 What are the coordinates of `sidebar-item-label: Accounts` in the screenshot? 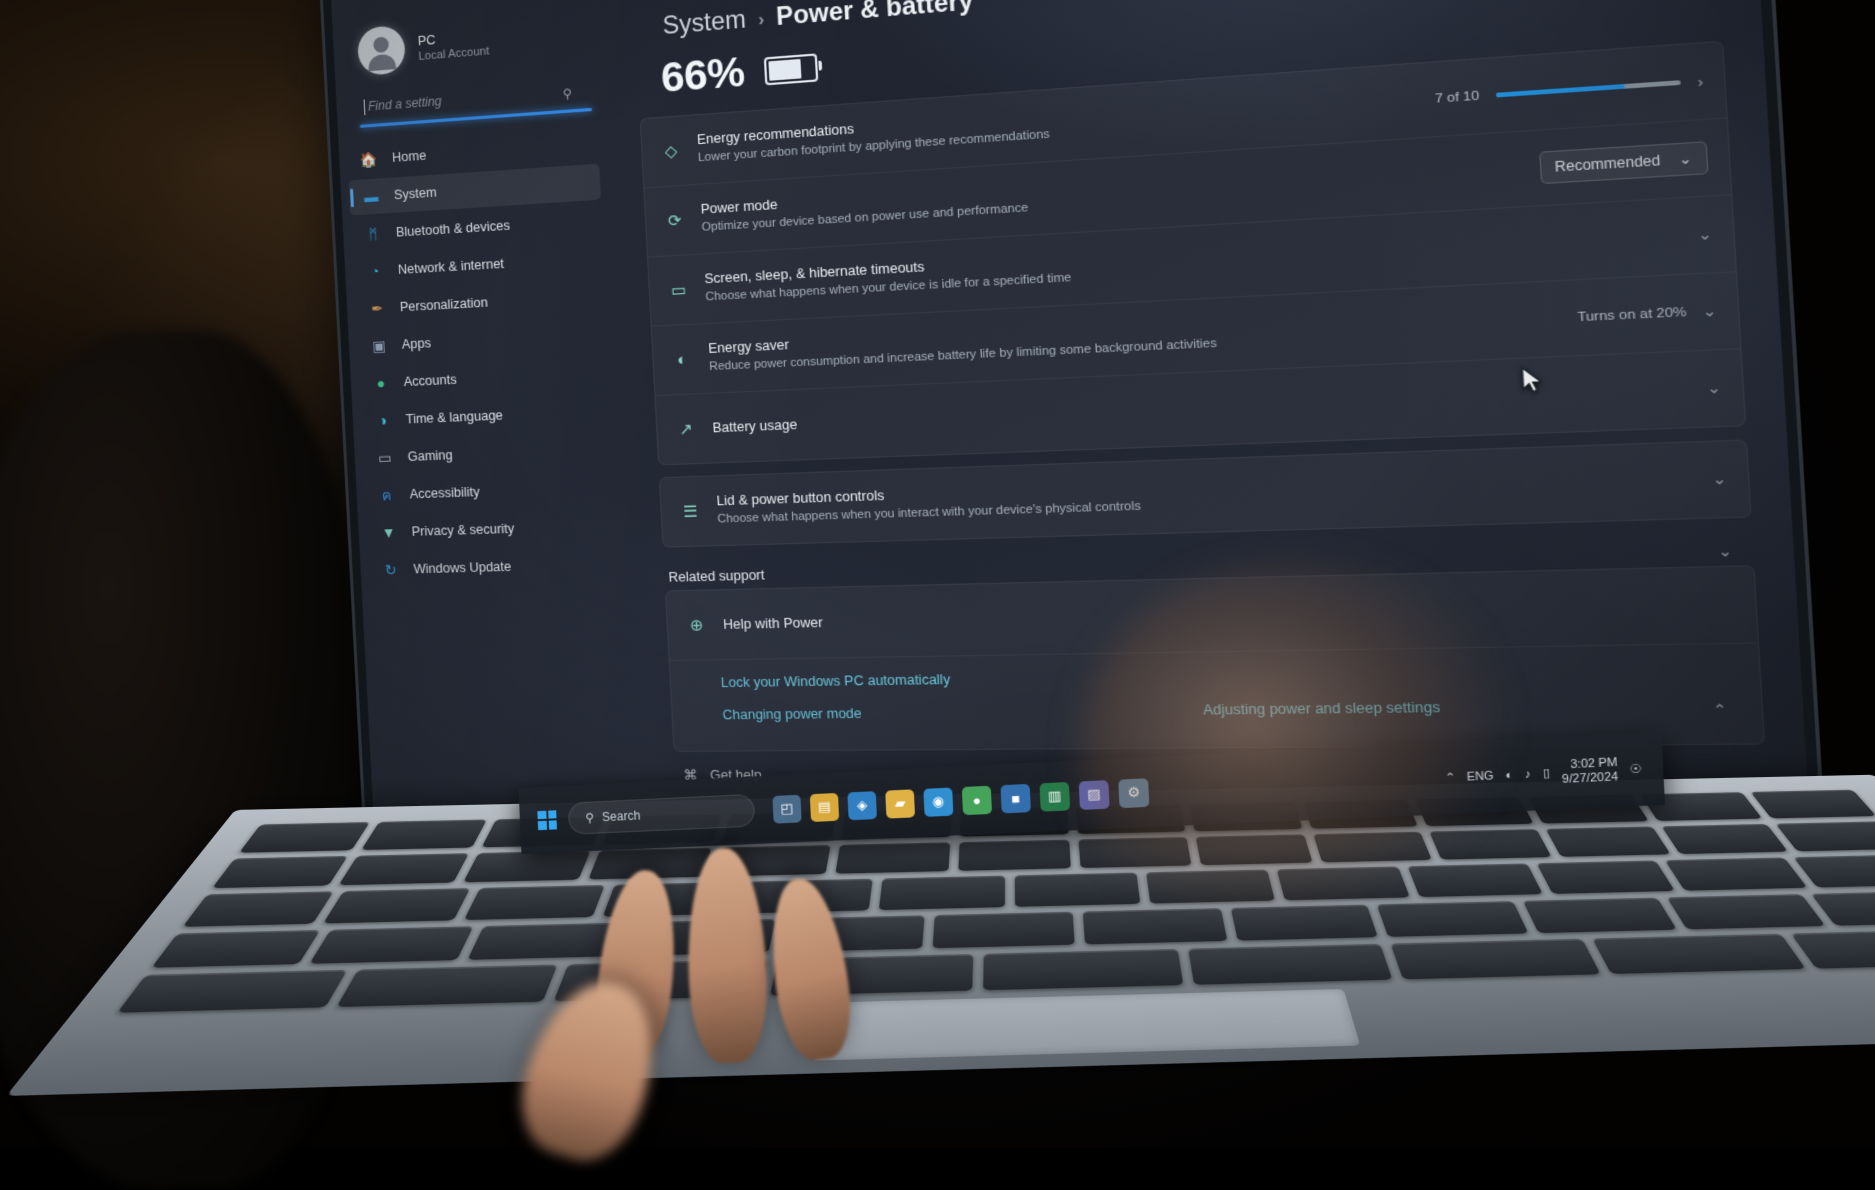 It's located at (430, 380).